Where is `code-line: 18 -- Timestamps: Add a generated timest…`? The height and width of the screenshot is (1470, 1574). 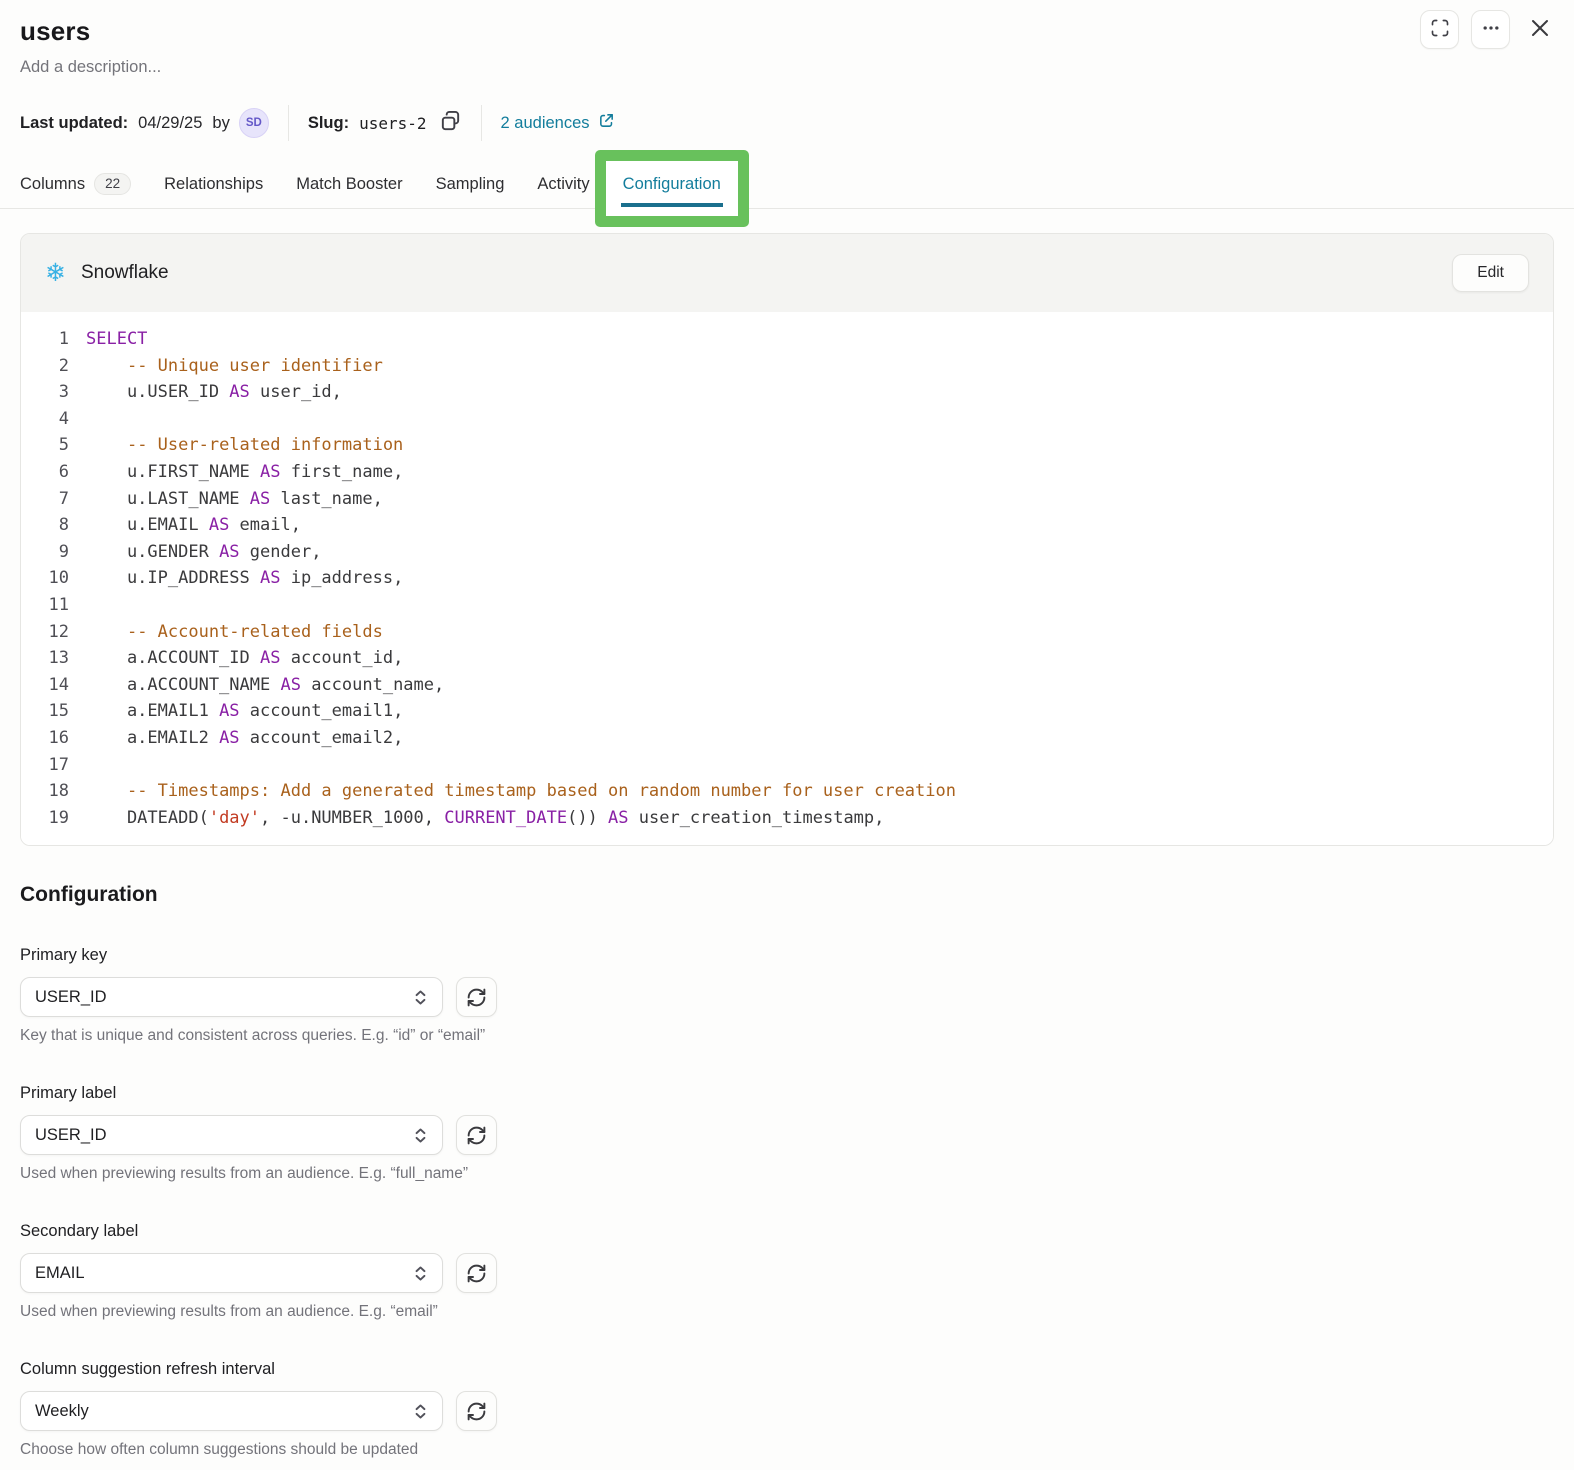 code-line: 18 -- Timestamps: Add a generated timest… is located at coordinates (788, 791).